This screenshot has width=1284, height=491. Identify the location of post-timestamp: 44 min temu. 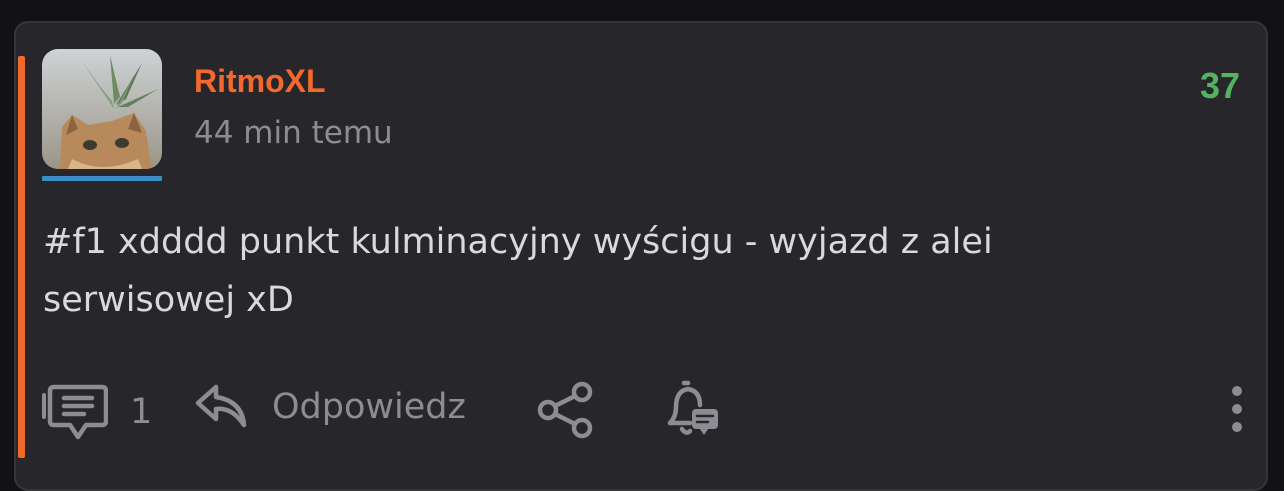
(293, 133).